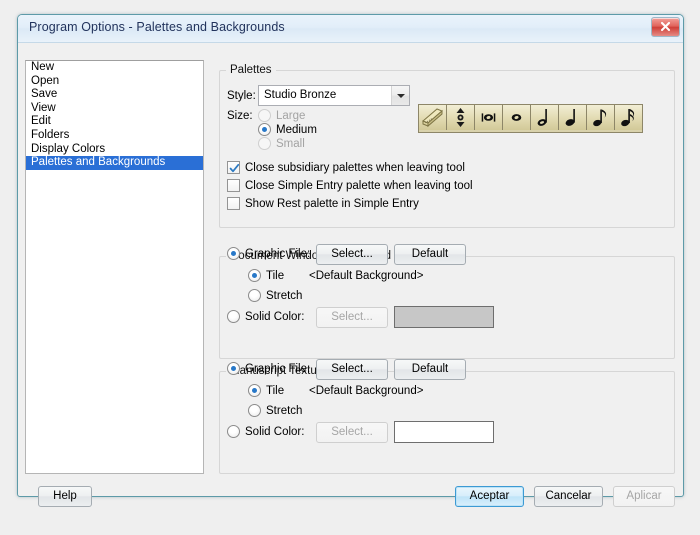 Image resolution: width=700 pixels, height=535 pixels. I want to click on sidebar-item-new: New, so click(114, 68).